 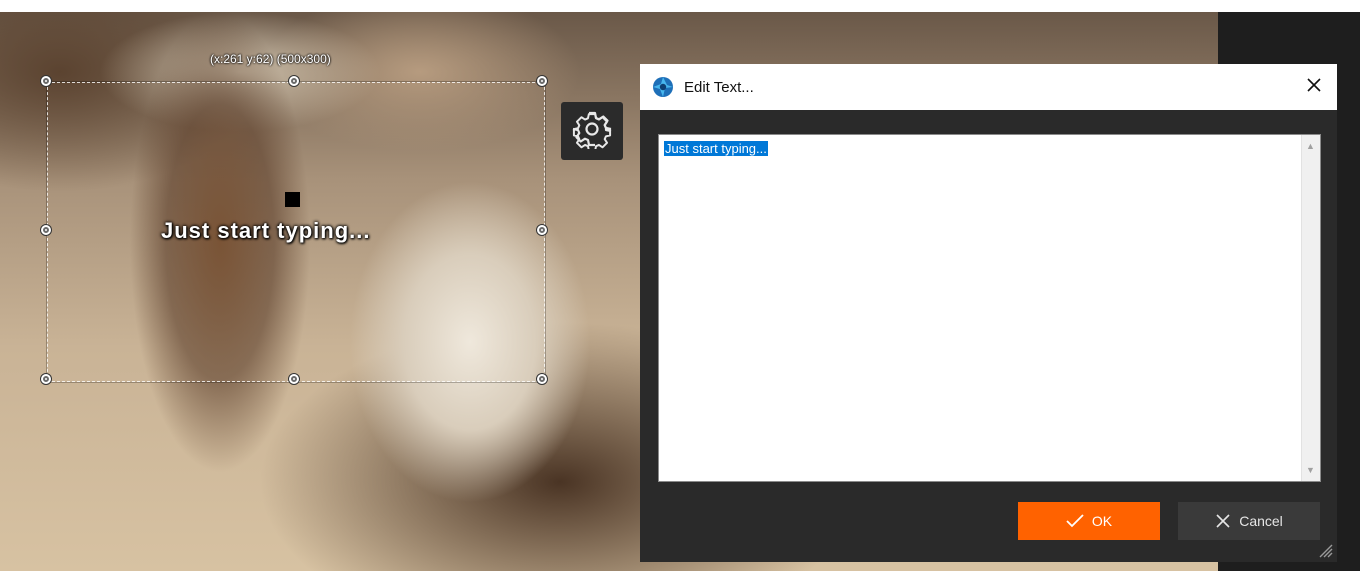 What do you see at coordinates (542, 81) in the screenshot?
I see `resize-handle-top-right` at bounding box center [542, 81].